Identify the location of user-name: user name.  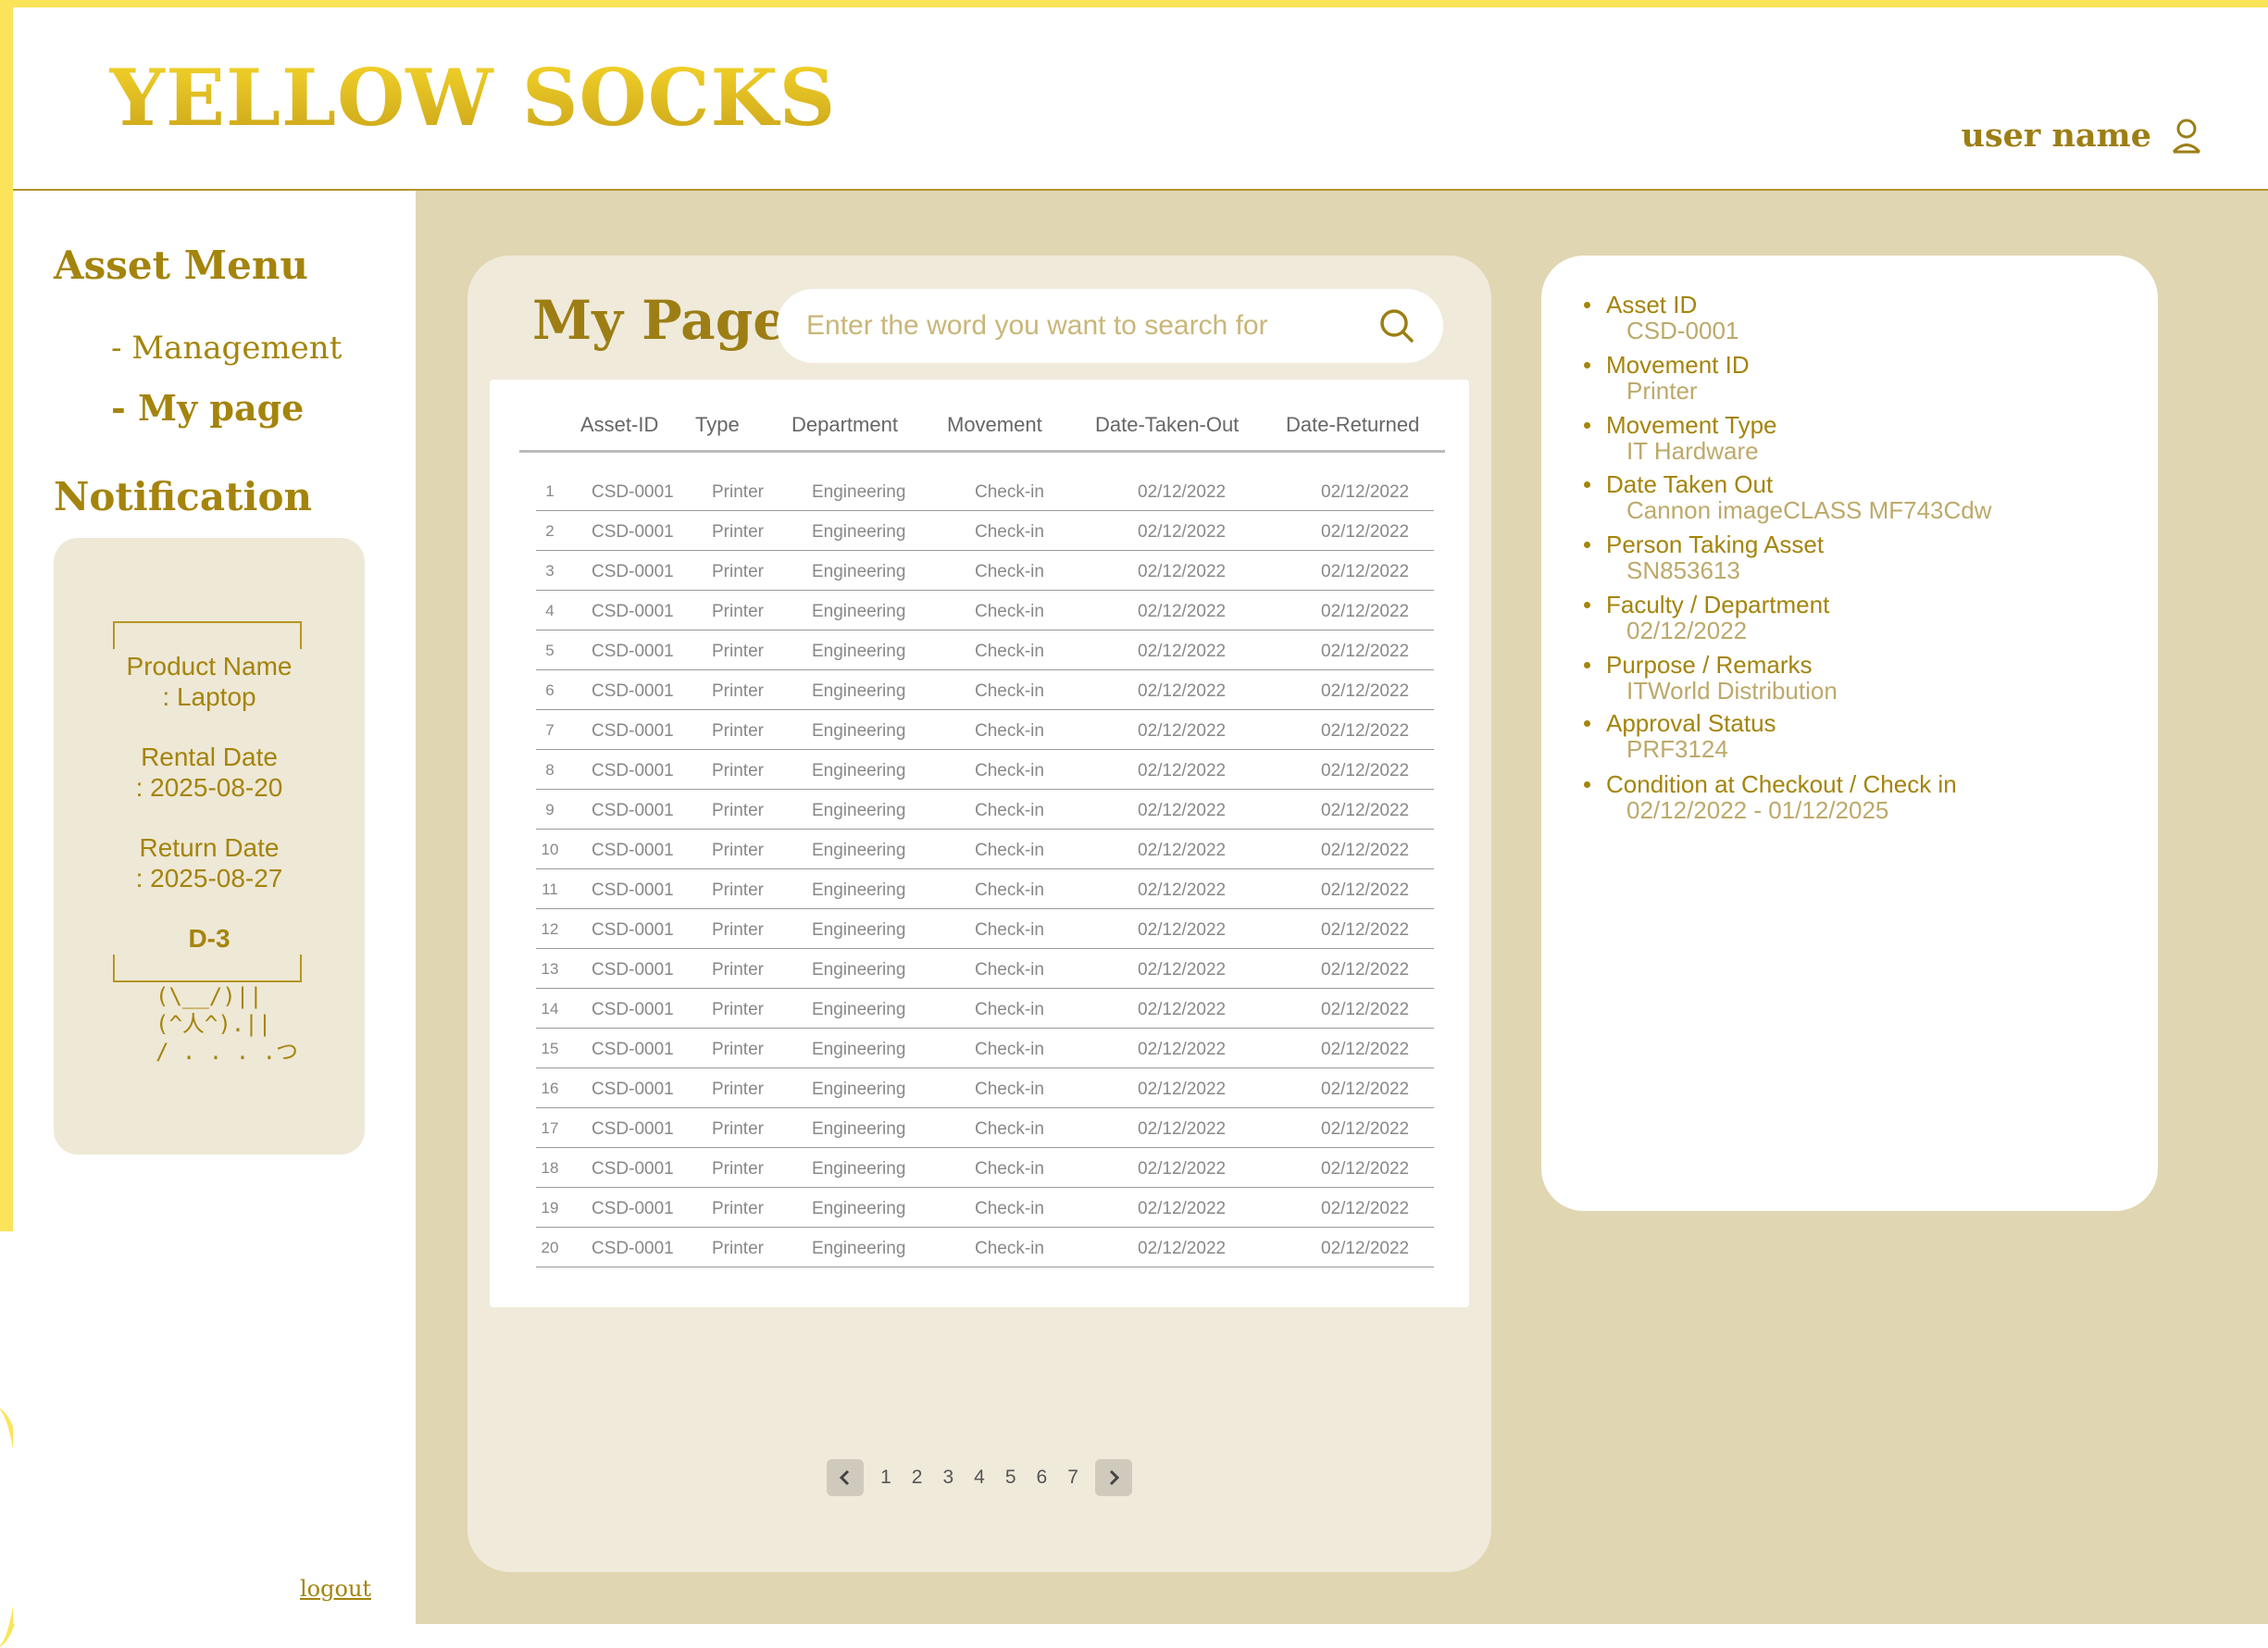
(2056, 136).